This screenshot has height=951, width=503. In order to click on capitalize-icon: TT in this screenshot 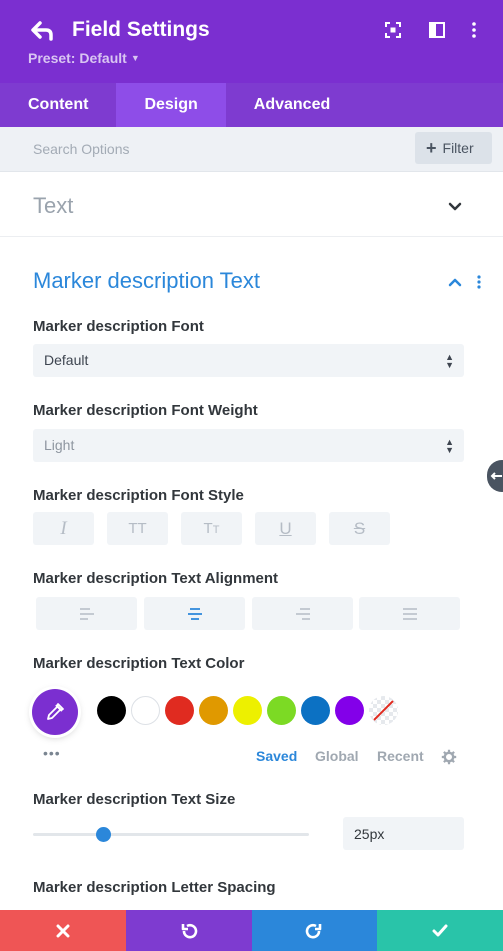, I will do `click(211, 528)`.